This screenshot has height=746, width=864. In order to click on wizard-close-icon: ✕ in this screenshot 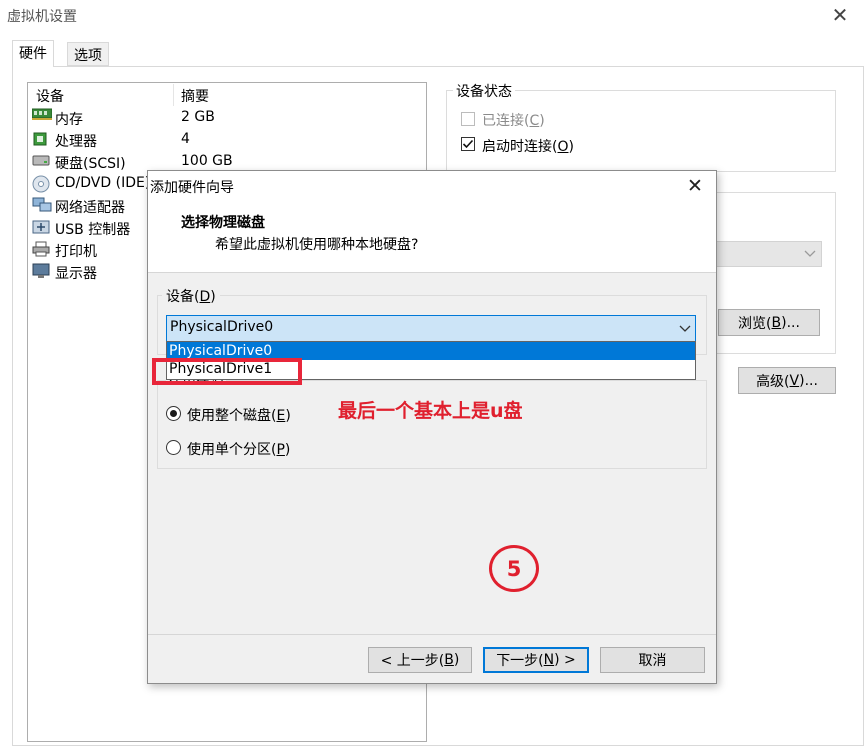, I will do `click(695, 186)`.